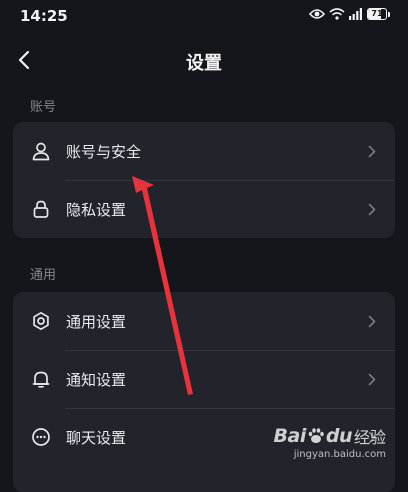  What do you see at coordinates (290, 436) in the screenshot?
I see `watermark-brand-latin-1: Bai` at bounding box center [290, 436].